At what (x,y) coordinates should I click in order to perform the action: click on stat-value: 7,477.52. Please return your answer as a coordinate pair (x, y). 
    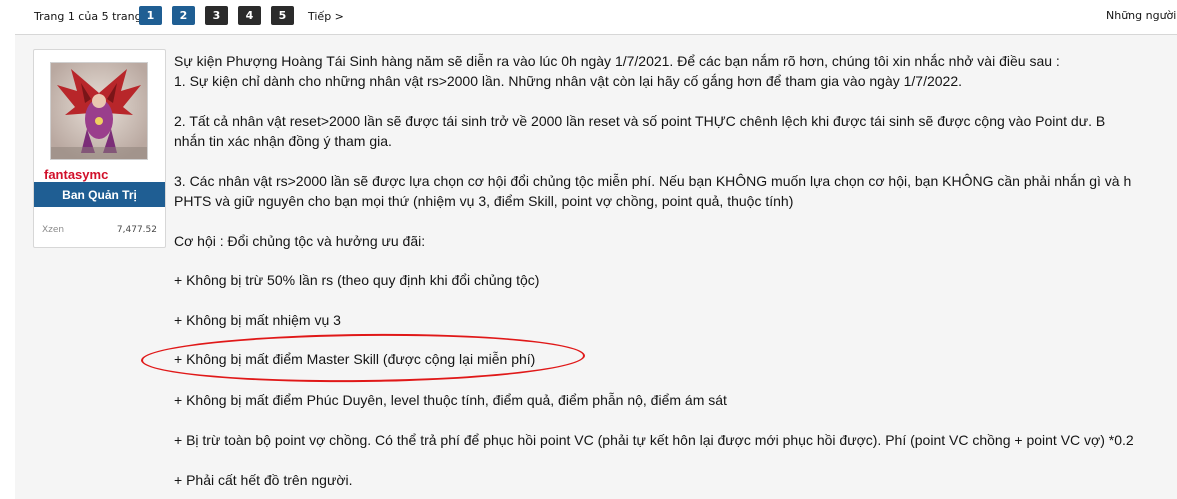
    Looking at the image, I should click on (136, 230).